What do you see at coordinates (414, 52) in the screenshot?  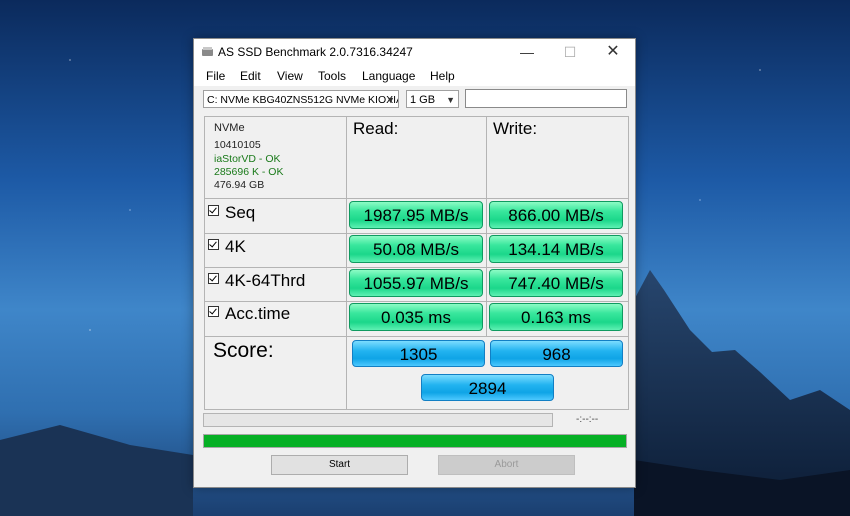 I see `title-bar: AS SSD Benchmark 2.0.7316.34247 — ☐ ✕` at bounding box center [414, 52].